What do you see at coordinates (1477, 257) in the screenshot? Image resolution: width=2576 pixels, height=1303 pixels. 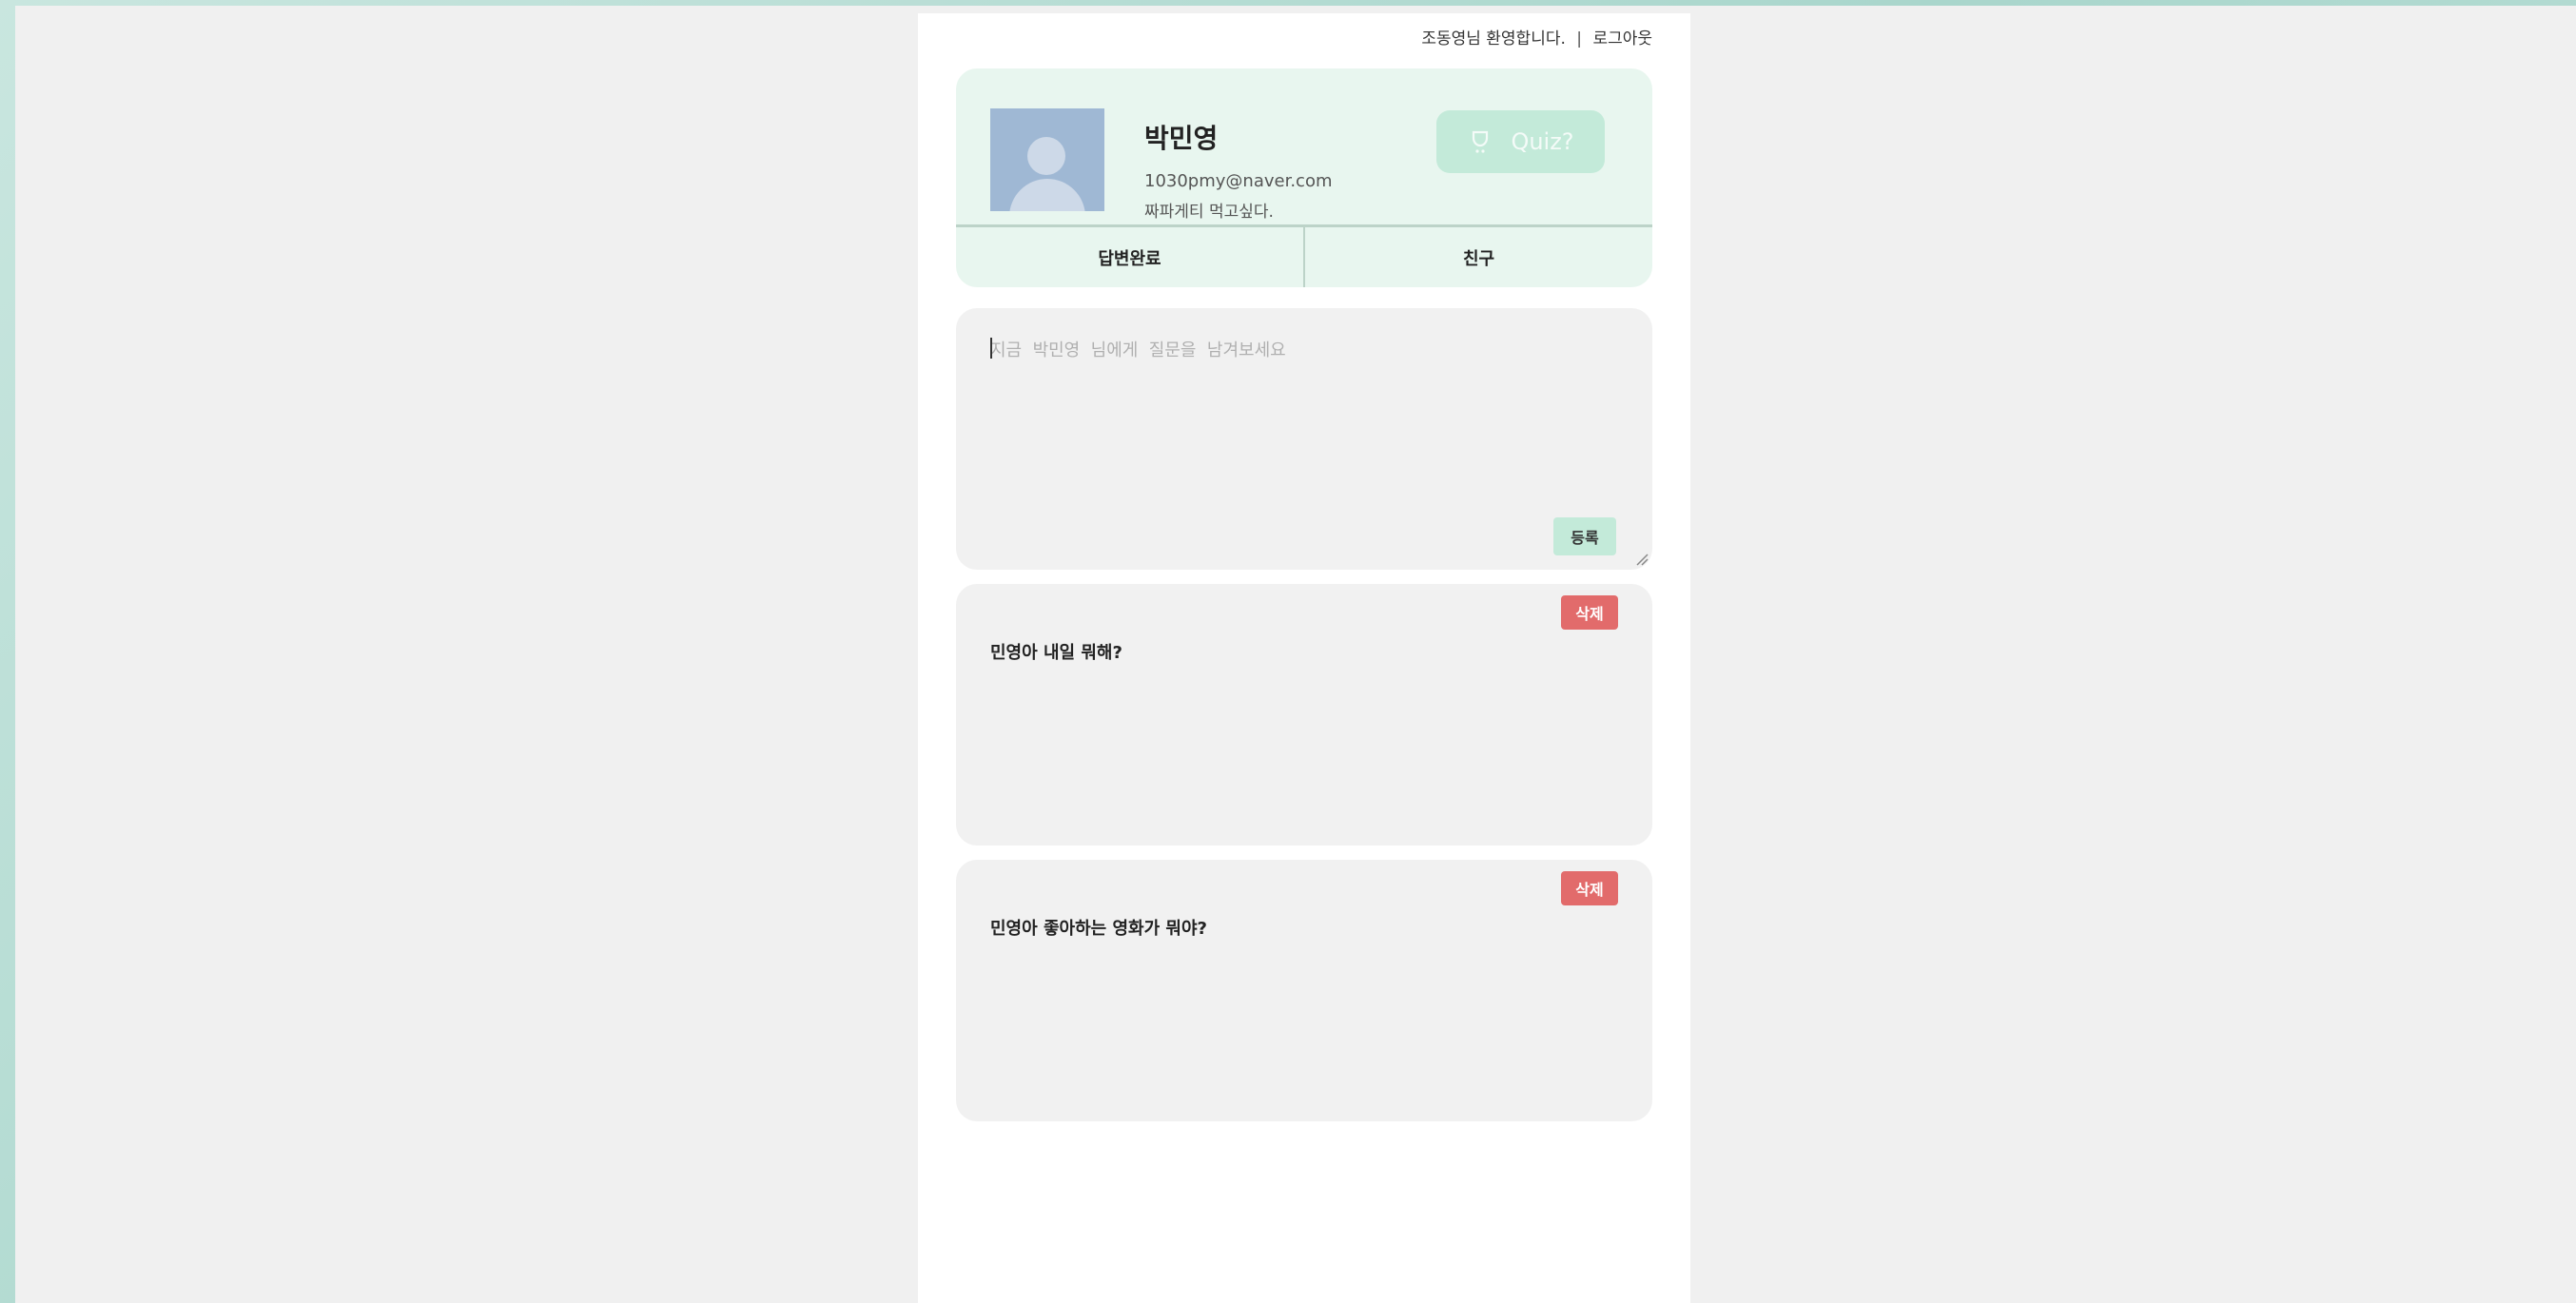 I see `tab-friends: 친구` at bounding box center [1477, 257].